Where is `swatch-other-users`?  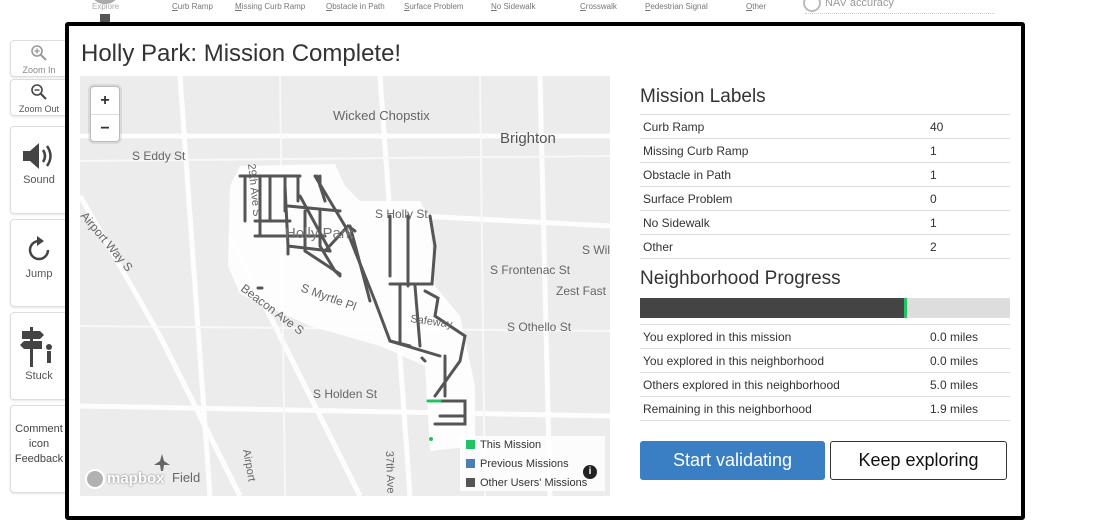
swatch-other-users is located at coordinates (470, 482).